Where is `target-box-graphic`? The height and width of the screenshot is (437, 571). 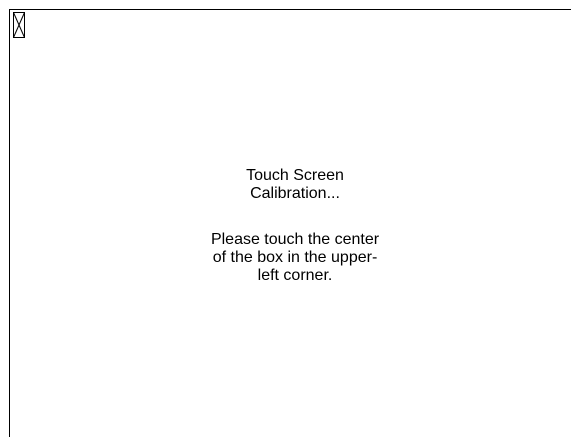
target-box-graphic is located at coordinates (19, 25).